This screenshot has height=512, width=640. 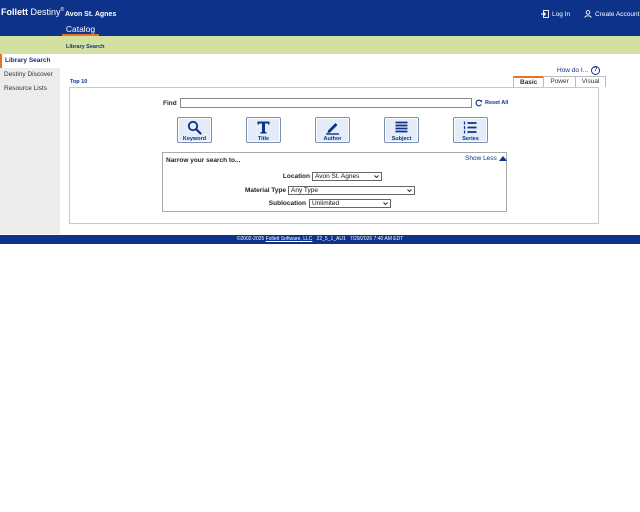 I want to click on logo-destiny: Destiny, so click(x=44, y=12).